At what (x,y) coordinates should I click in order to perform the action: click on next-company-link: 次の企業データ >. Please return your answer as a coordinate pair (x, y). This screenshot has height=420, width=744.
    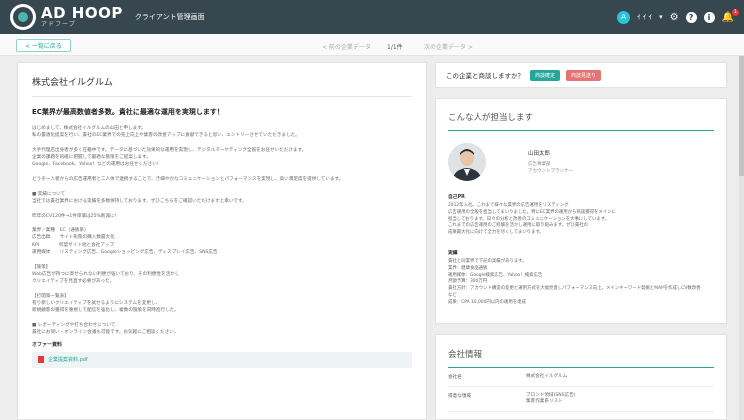
    Looking at the image, I should click on (448, 46).